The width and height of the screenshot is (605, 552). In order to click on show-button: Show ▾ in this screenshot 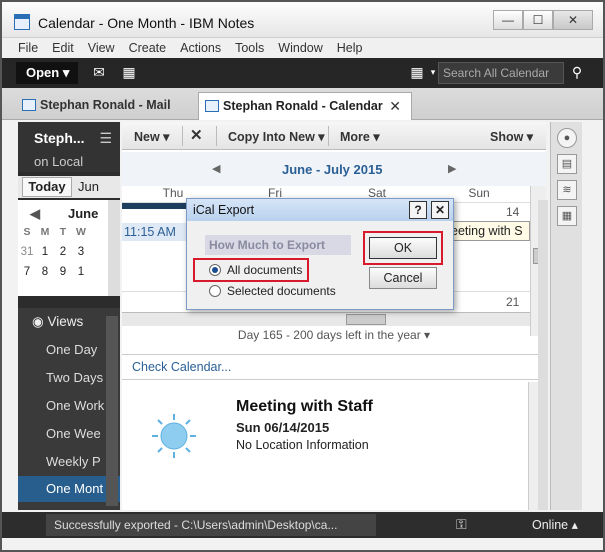, I will do `click(511, 136)`.